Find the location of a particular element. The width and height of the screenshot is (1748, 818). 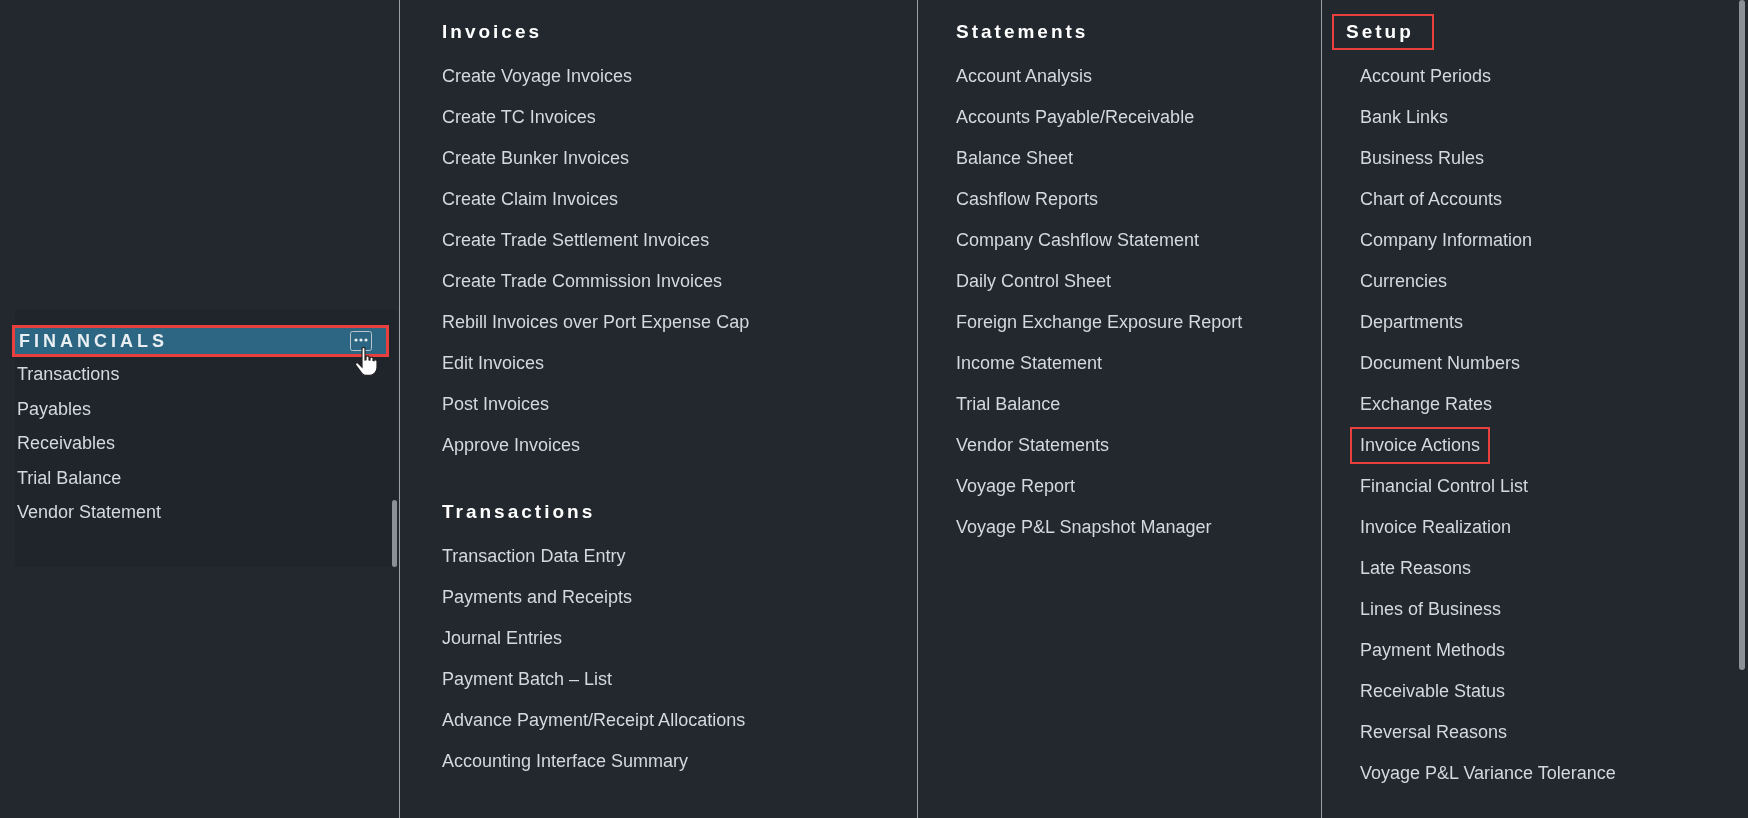

section-heading: Invoices is located at coordinates (492, 32).